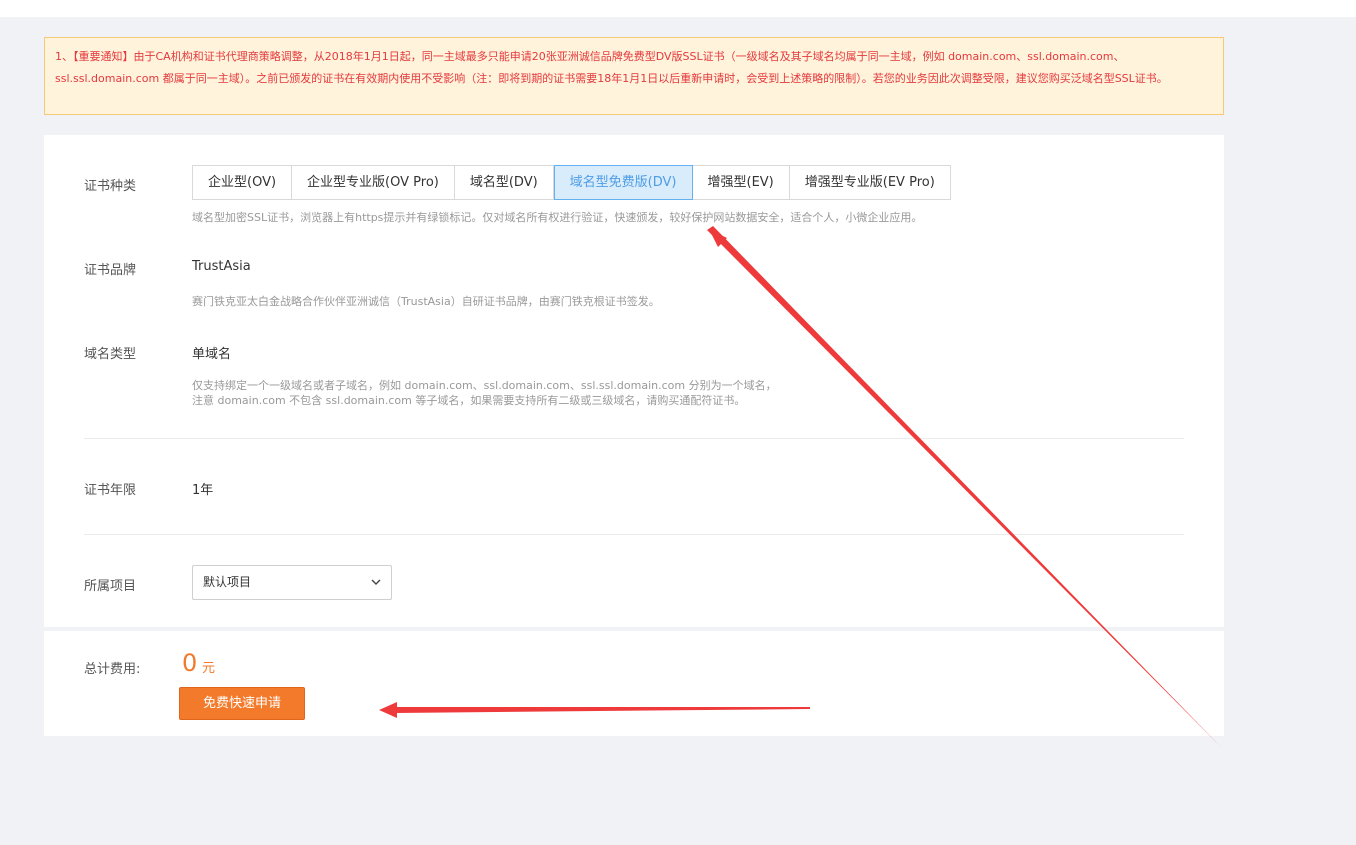  Describe the element at coordinates (292, 582) in the screenshot. I see `project-select: 默认项目` at that location.